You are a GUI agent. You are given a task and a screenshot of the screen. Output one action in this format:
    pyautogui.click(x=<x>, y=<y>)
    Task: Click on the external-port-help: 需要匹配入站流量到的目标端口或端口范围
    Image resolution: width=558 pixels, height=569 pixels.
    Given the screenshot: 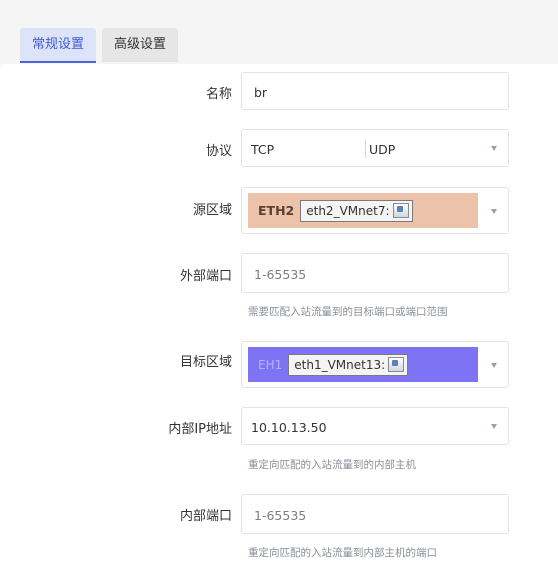 What is the action you would take?
    pyautogui.click(x=348, y=312)
    